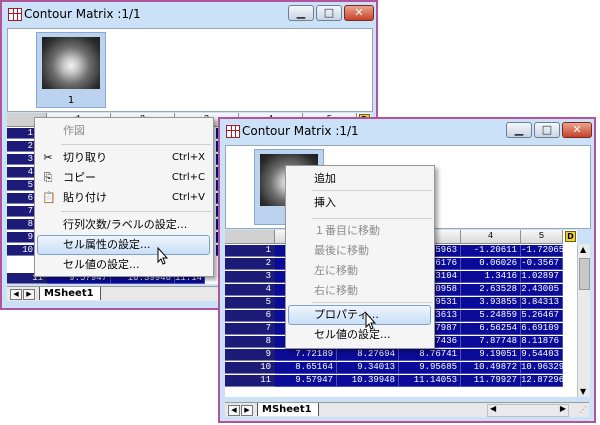  What do you see at coordinates (542, 290) in the screenshot?
I see `grid-cell: 2.43005` at bounding box center [542, 290].